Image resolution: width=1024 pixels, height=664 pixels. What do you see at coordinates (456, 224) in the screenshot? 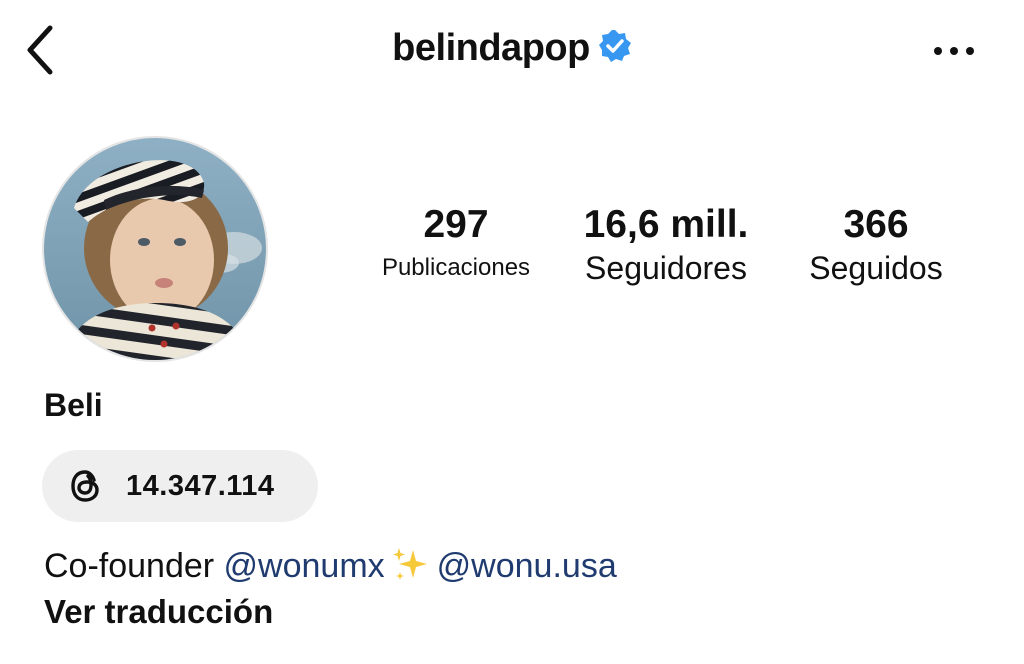
I see `posts-count: 297` at bounding box center [456, 224].